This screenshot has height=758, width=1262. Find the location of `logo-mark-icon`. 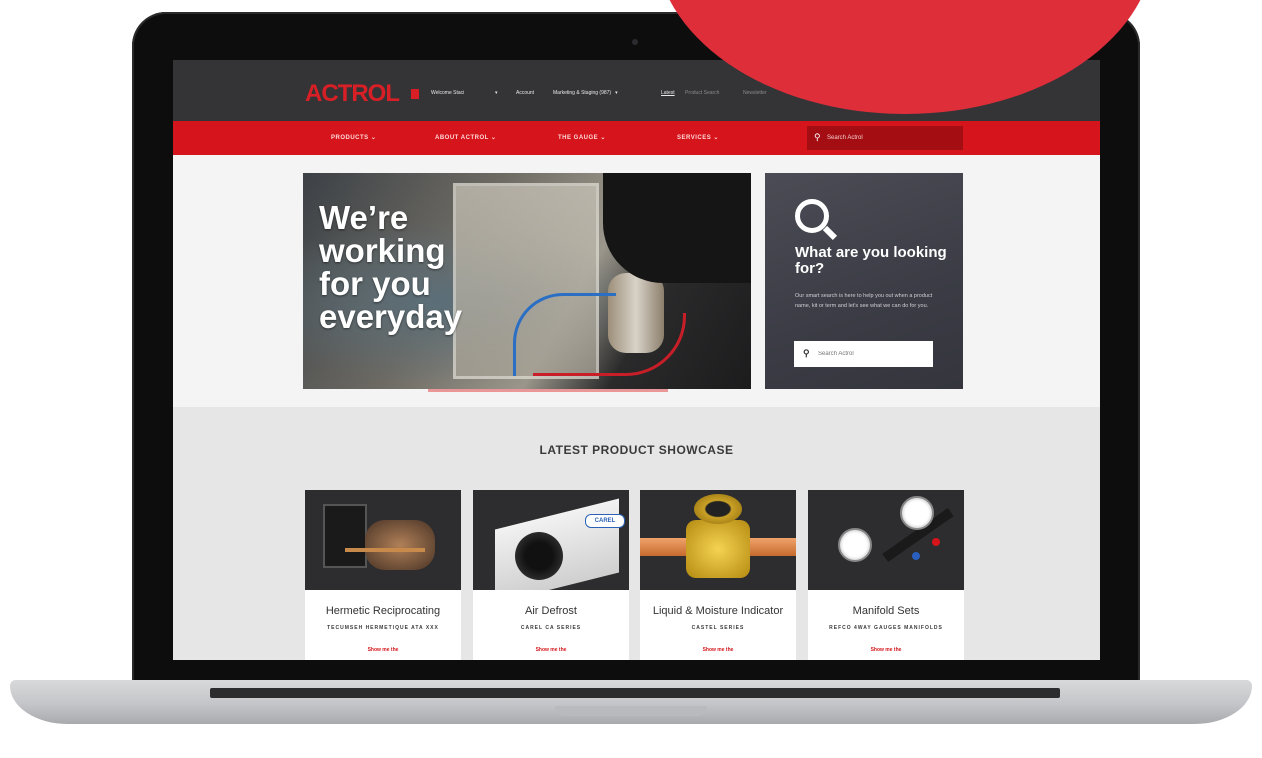

logo-mark-icon is located at coordinates (415, 94).